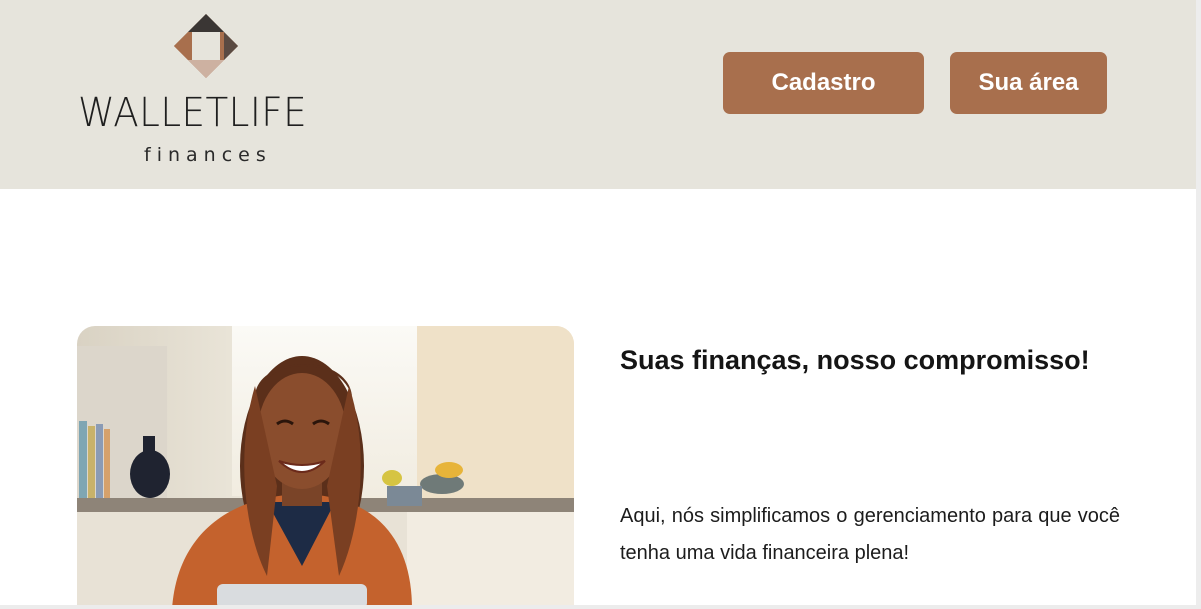  What do you see at coordinates (823, 83) in the screenshot?
I see `cadastro-button: Cadastro` at bounding box center [823, 83].